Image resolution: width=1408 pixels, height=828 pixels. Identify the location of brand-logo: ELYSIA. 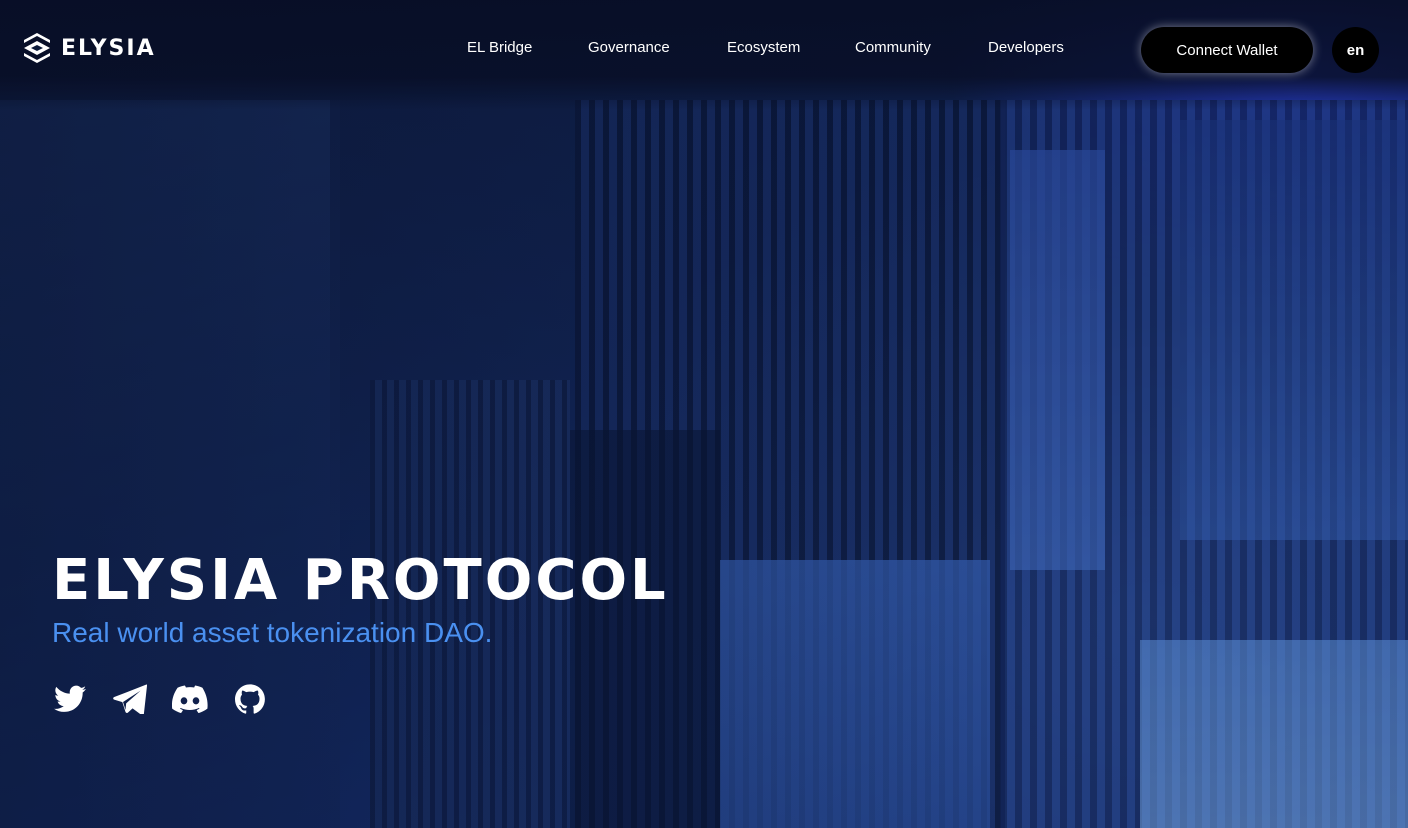
(89, 48).